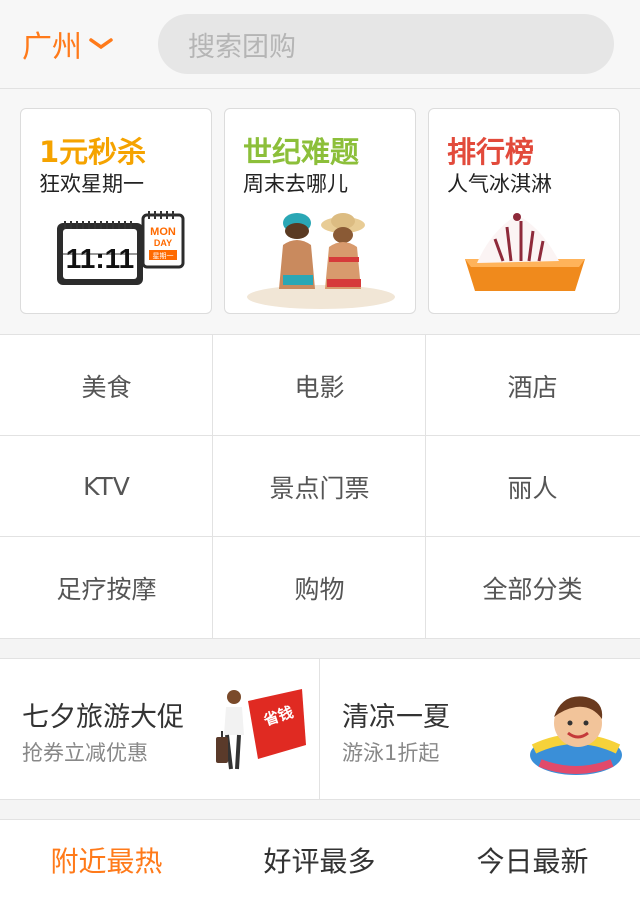 Image resolution: width=640 pixels, height=900 pixels. What do you see at coordinates (396, 717) in the screenshot?
I see `banner-title: 清凉一夏` at bounding box center [396, 717].